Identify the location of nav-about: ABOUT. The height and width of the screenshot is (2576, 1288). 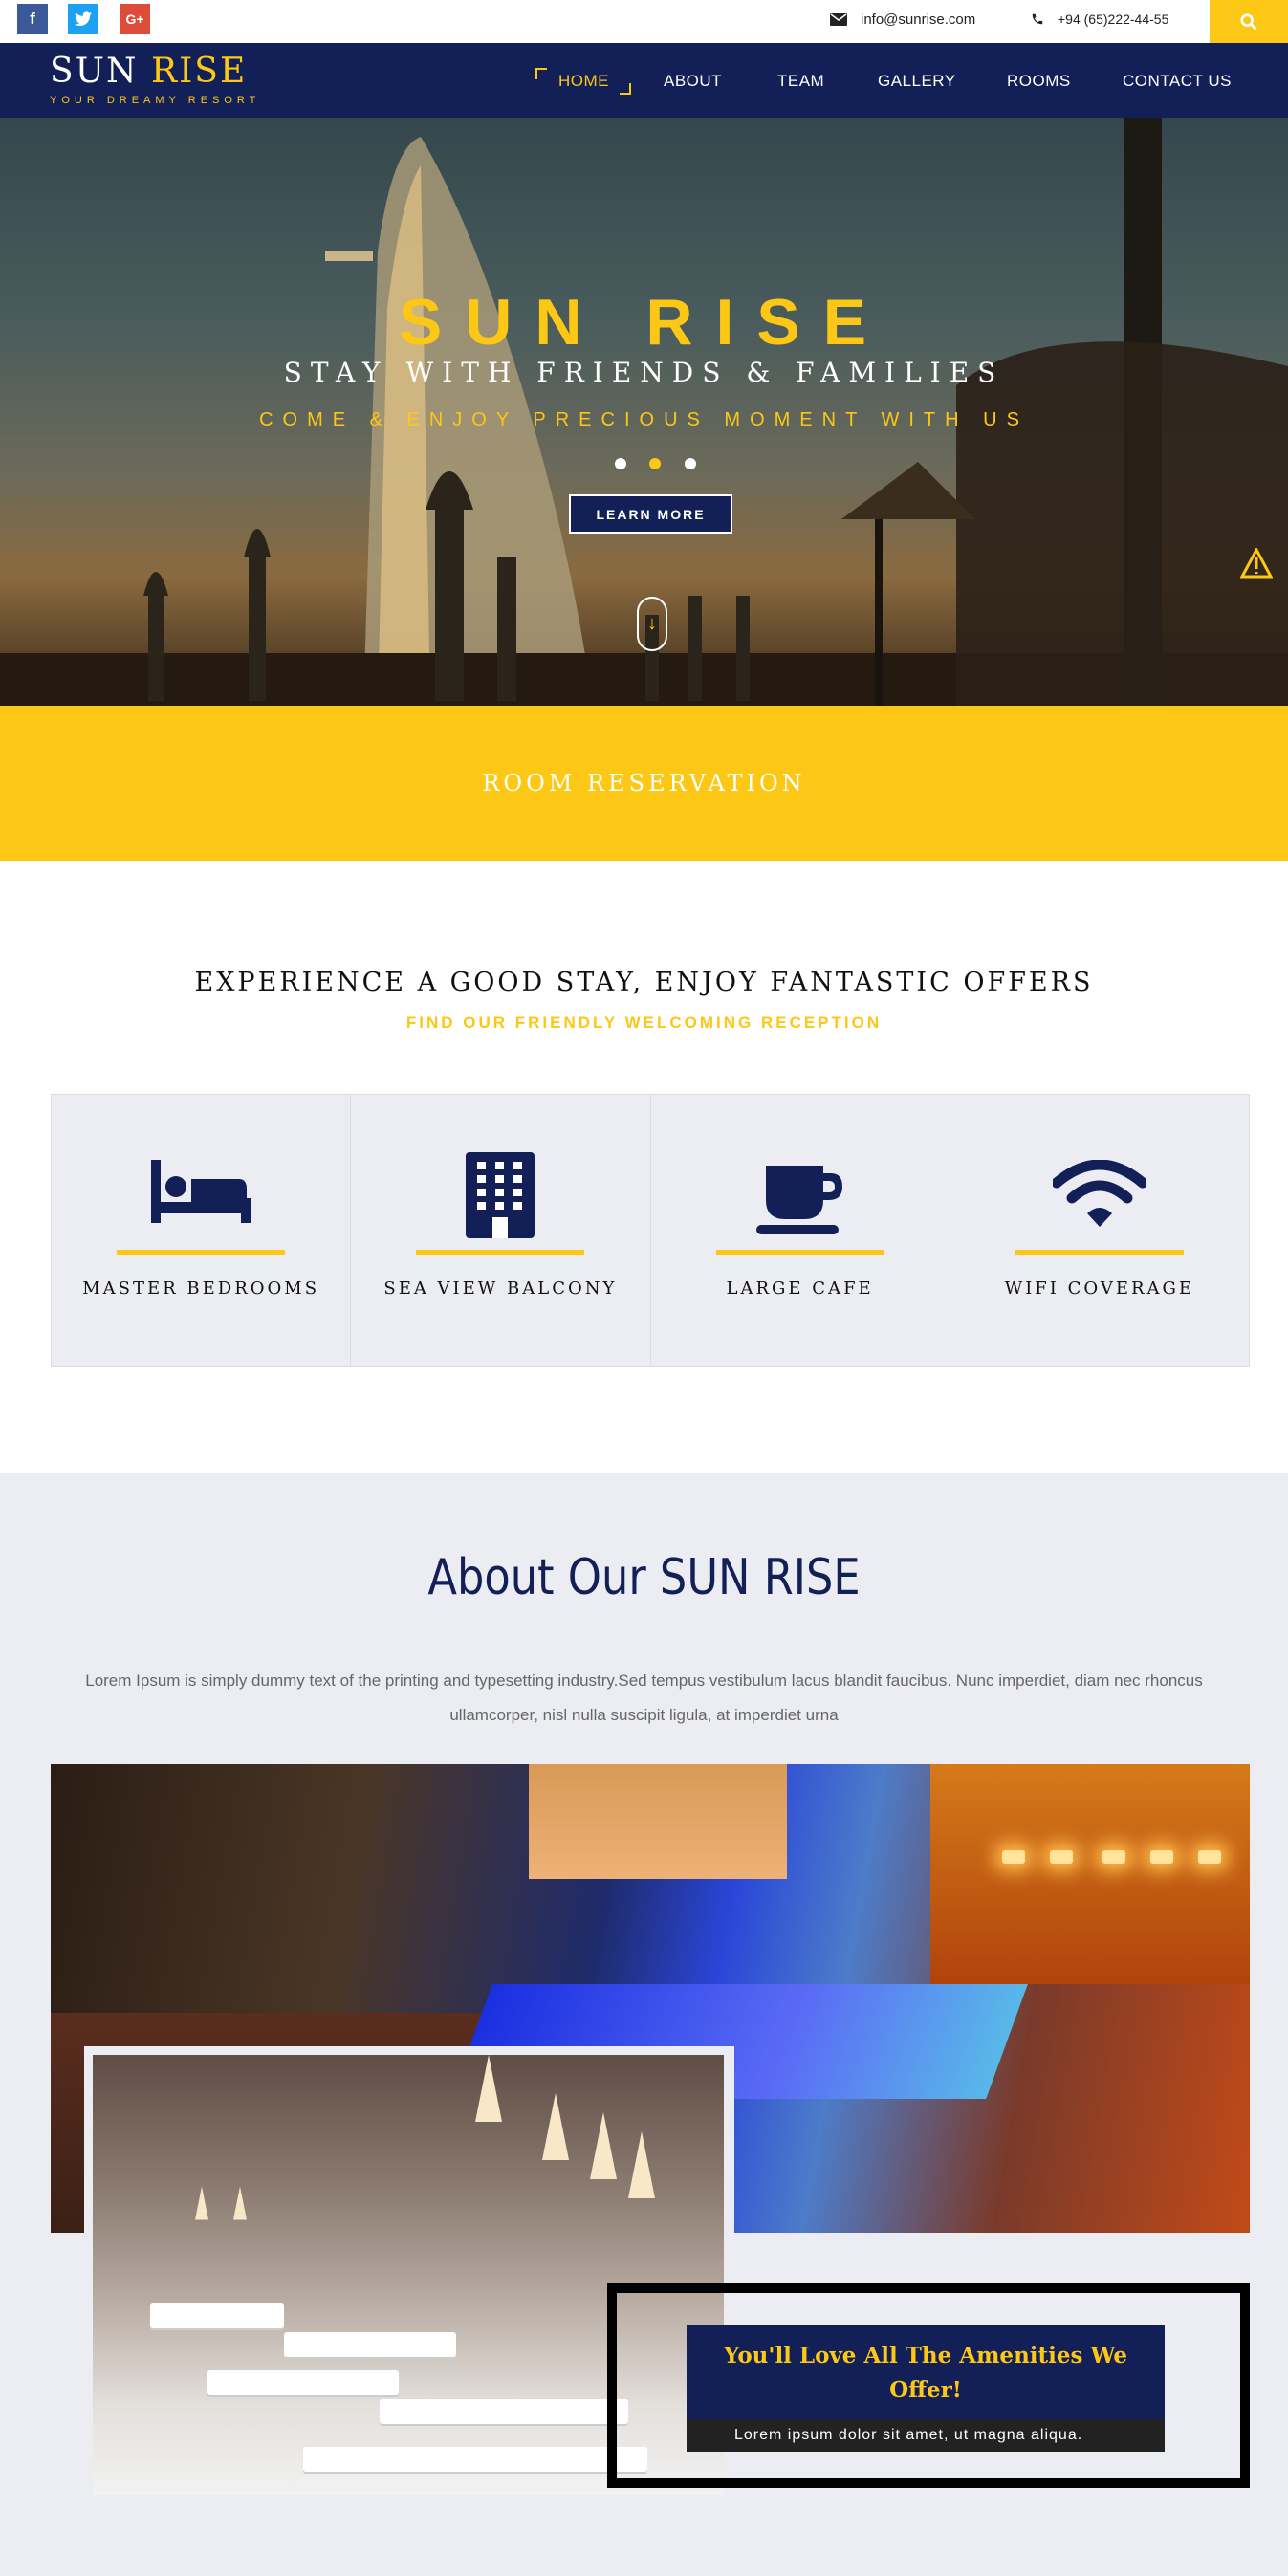
(693, 81).